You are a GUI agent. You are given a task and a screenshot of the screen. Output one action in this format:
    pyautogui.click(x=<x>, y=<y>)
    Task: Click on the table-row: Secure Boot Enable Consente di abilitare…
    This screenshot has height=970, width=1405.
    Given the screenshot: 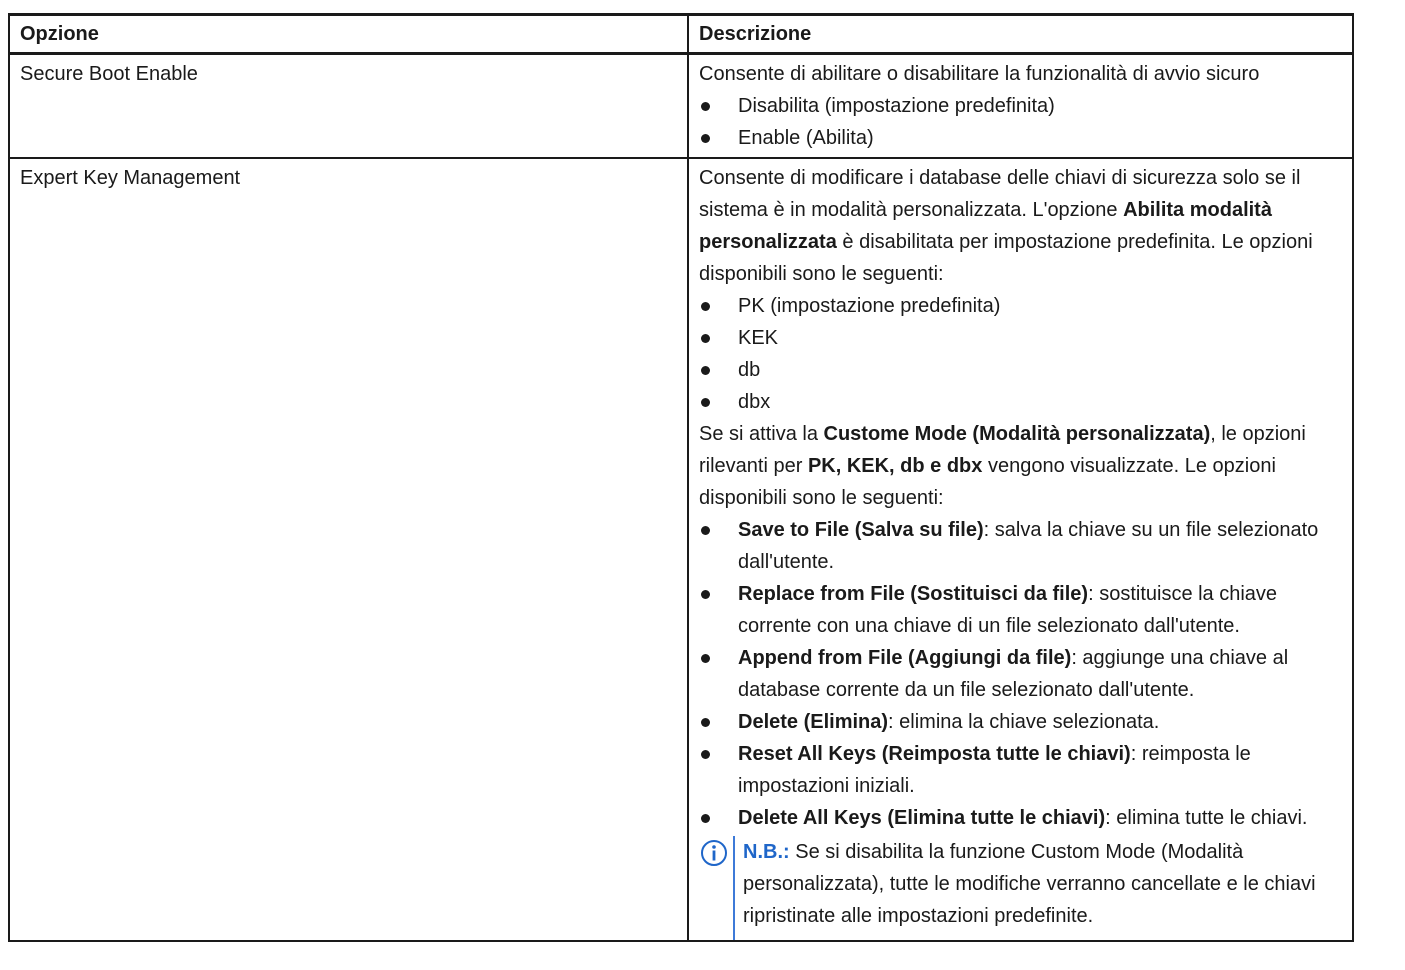 What is the action you would take?
    pyautogui.click(x=681, y=105)
    